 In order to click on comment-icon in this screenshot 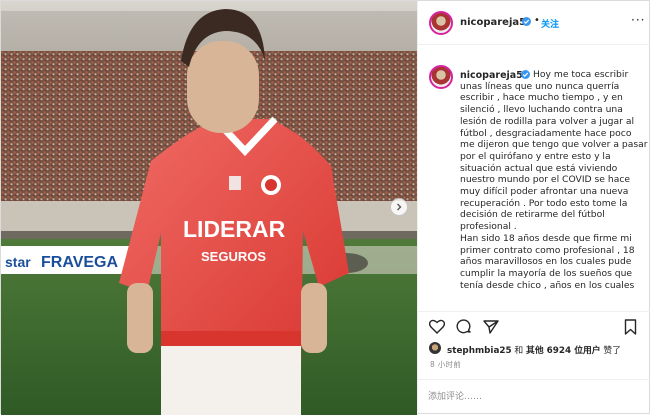, I will do `click(464, 327)`.